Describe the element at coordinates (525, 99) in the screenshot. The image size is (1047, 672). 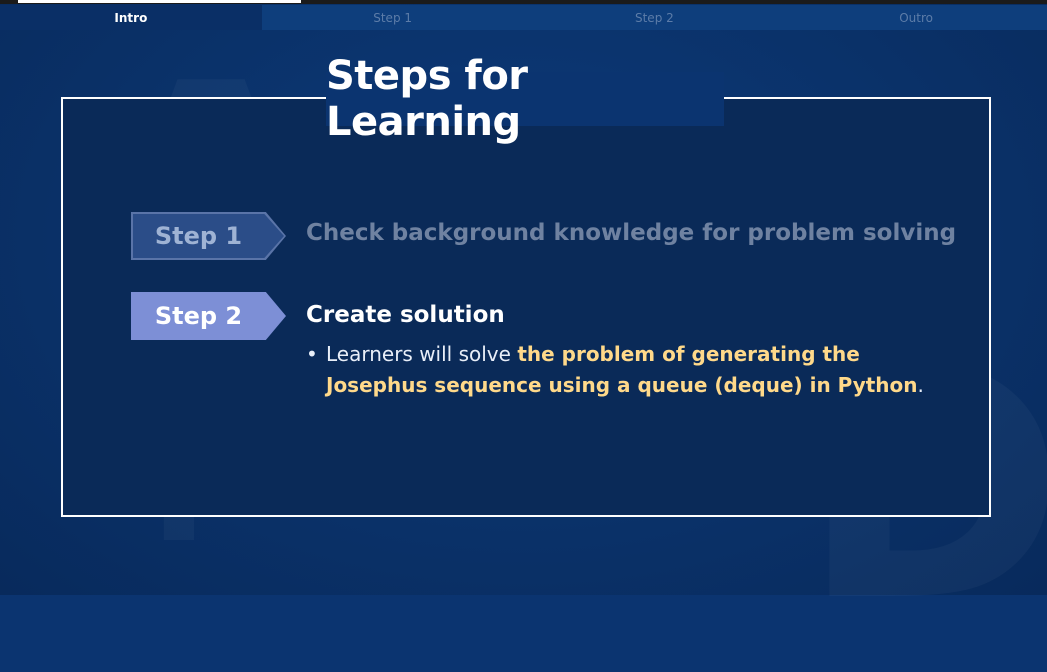
I see `slide-title: Steps for Learning` at that location.